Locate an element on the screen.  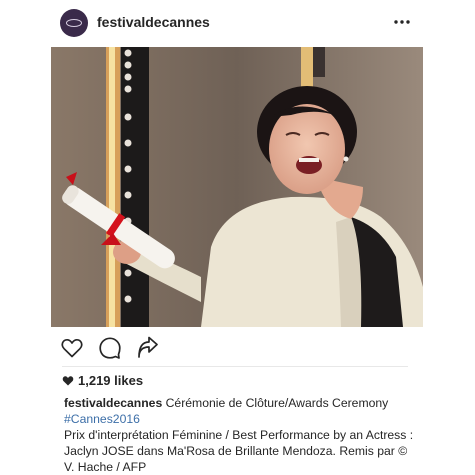
caption-hashtag: #Cannes2016 is located at coordinates (102, 419).